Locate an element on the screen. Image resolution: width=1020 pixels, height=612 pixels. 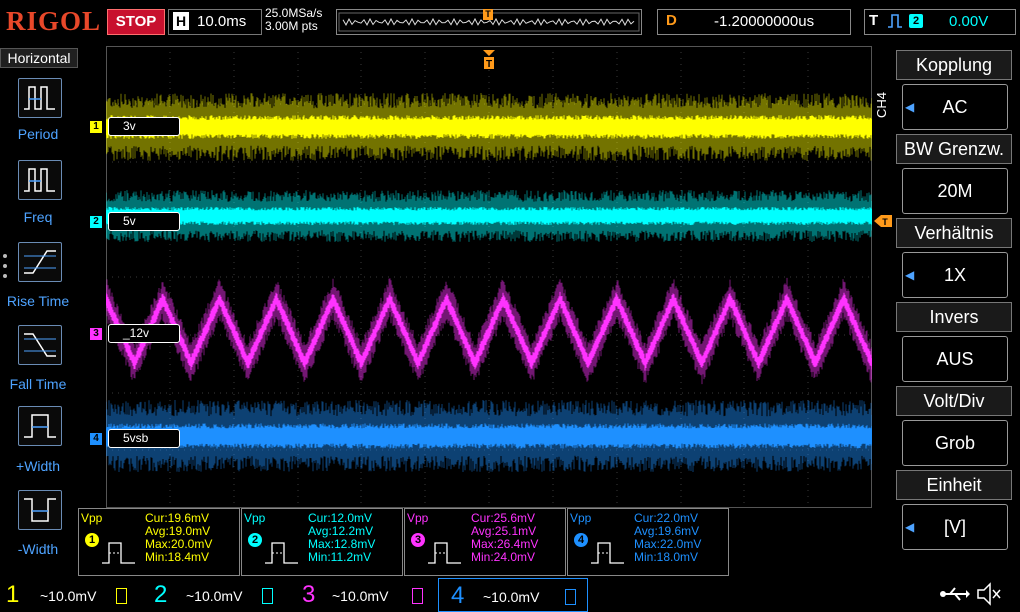
ch2-scale: ~10.0mV is located at coordinates (214, 596).